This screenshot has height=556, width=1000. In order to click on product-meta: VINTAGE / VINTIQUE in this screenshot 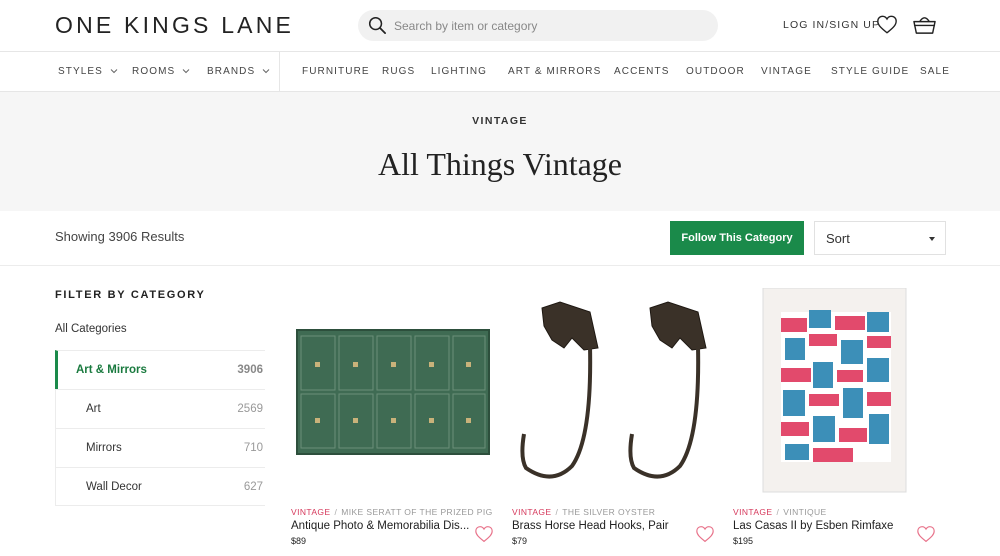, I will do `click(840, 512)`.